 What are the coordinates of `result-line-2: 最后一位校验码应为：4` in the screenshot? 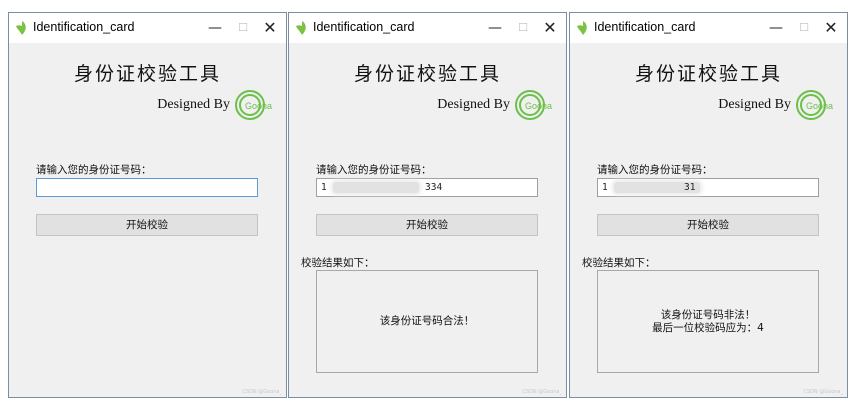 It's located at (708, 327).